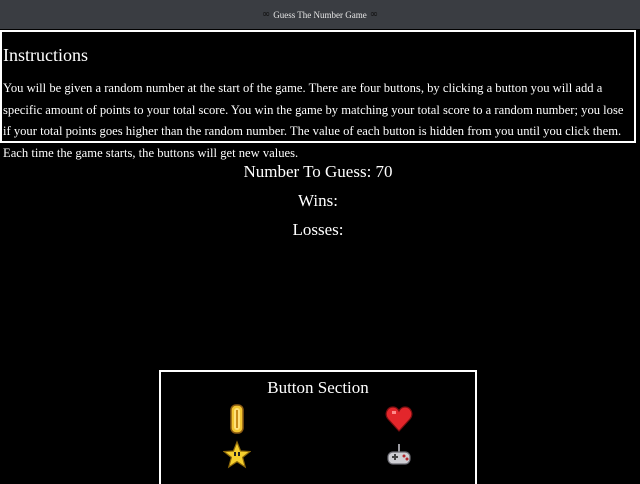  Describe the element at coordinates (318, 171) in the screenshot. I see `number-to-guess: Number To Guess: 70` at that location.